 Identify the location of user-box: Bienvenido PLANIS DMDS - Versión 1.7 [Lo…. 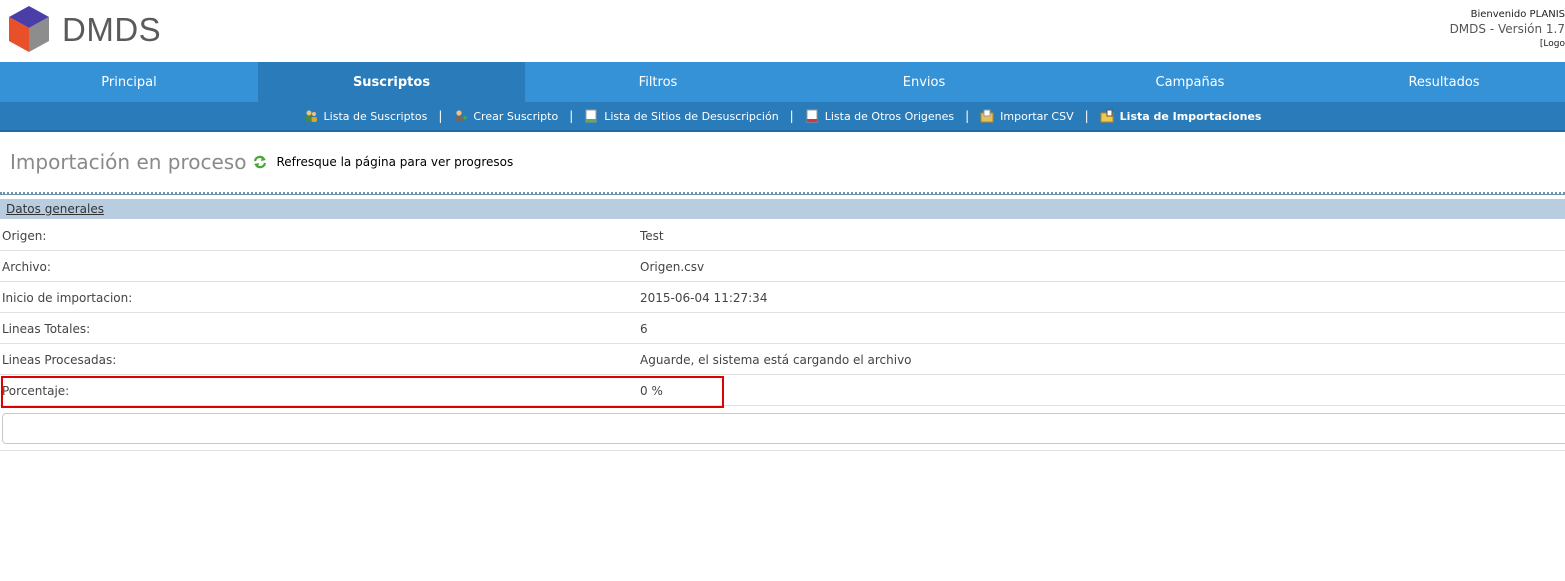
(1465, 29).